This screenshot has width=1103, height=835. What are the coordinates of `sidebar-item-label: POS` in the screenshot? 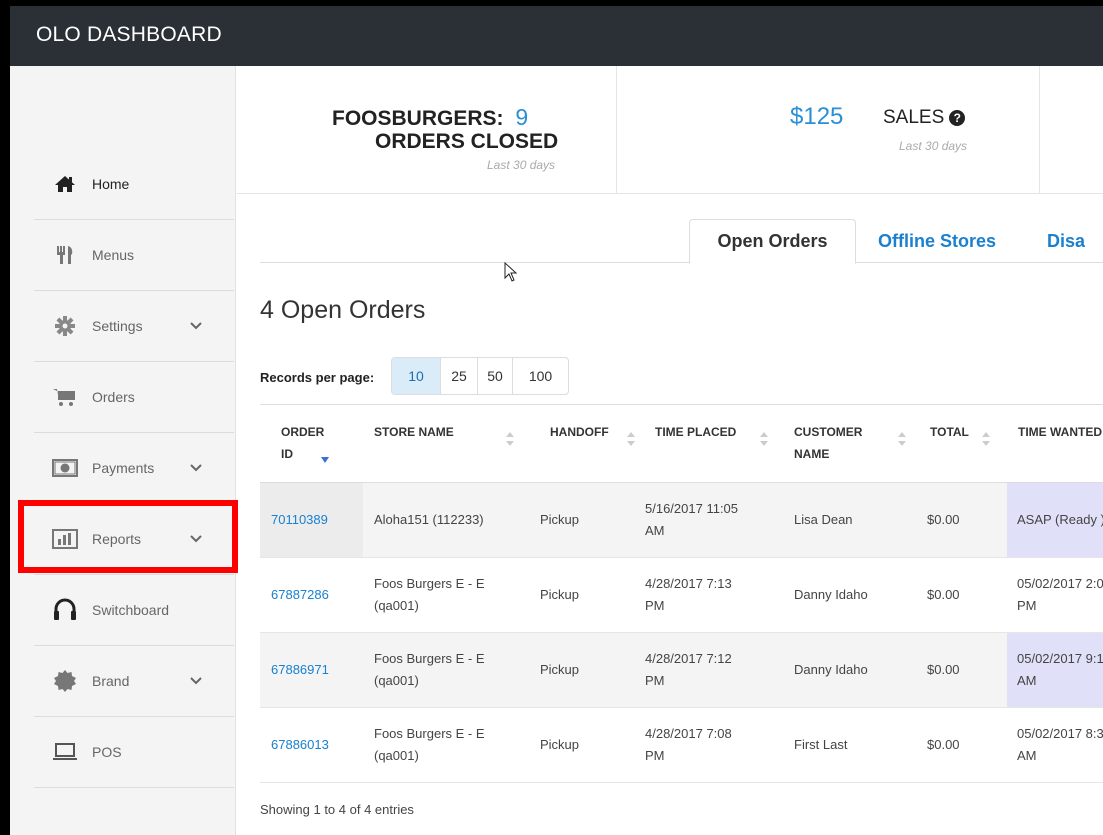 It's located at (107, 752).